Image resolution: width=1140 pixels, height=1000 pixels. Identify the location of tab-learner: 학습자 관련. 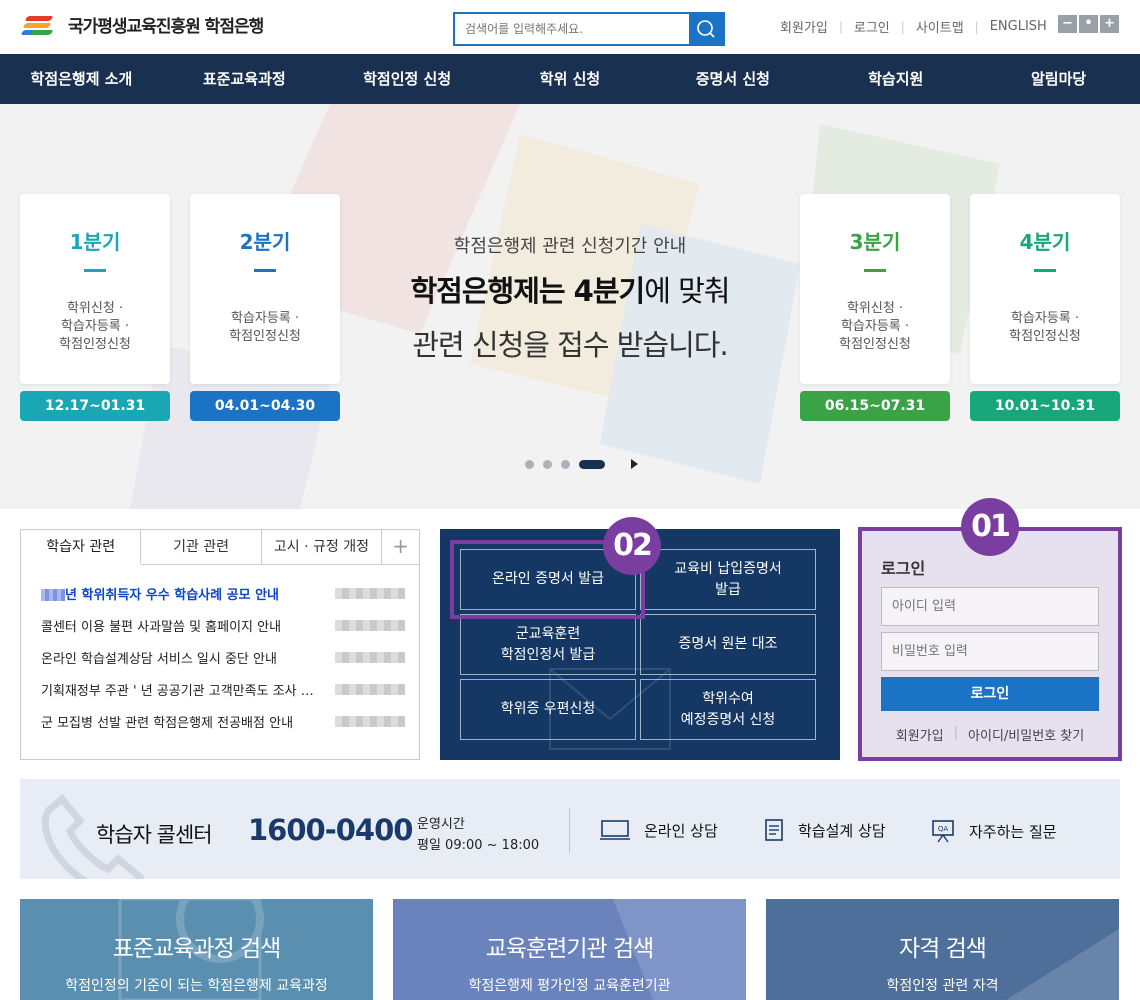
(81, 547).